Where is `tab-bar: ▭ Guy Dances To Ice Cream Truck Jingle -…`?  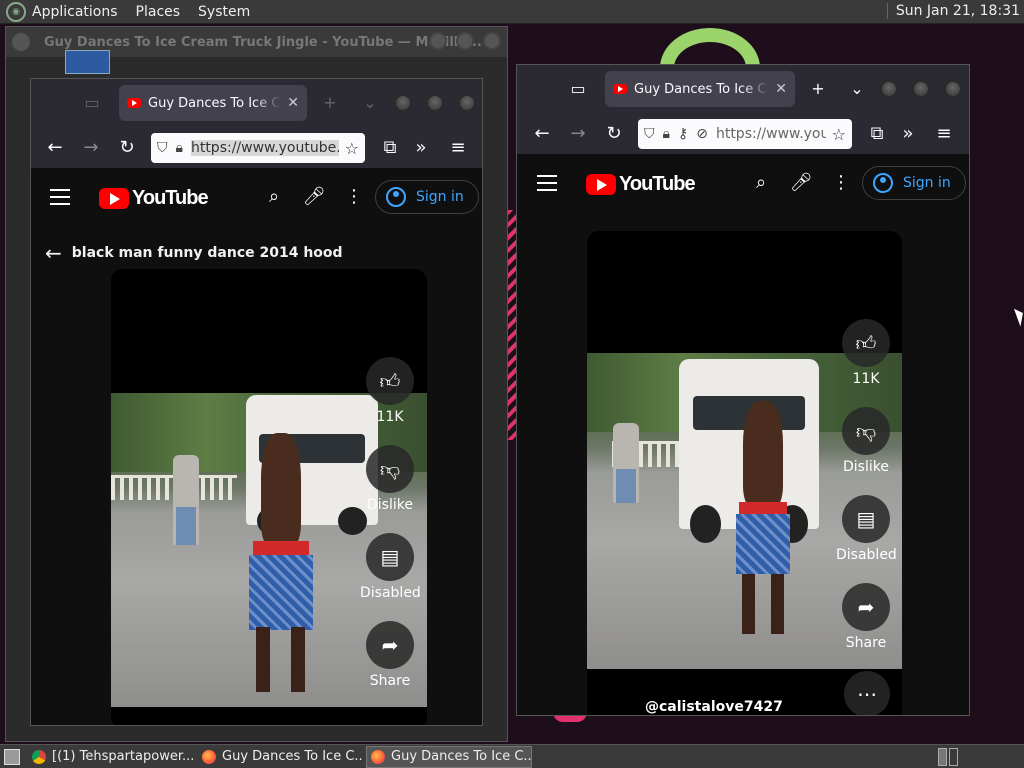 tab-bar: ▭ Guy Dances To Ice Cream Truck Jingle -… is located at coordinates (743, 89).